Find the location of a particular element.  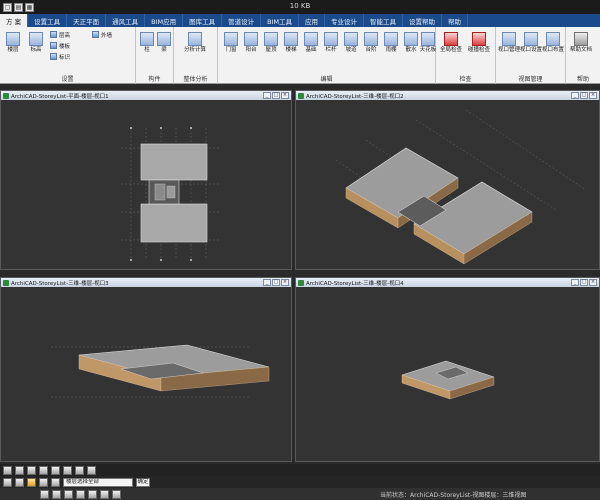

foundation-button: 基础 is located at coordinates (311, 47).